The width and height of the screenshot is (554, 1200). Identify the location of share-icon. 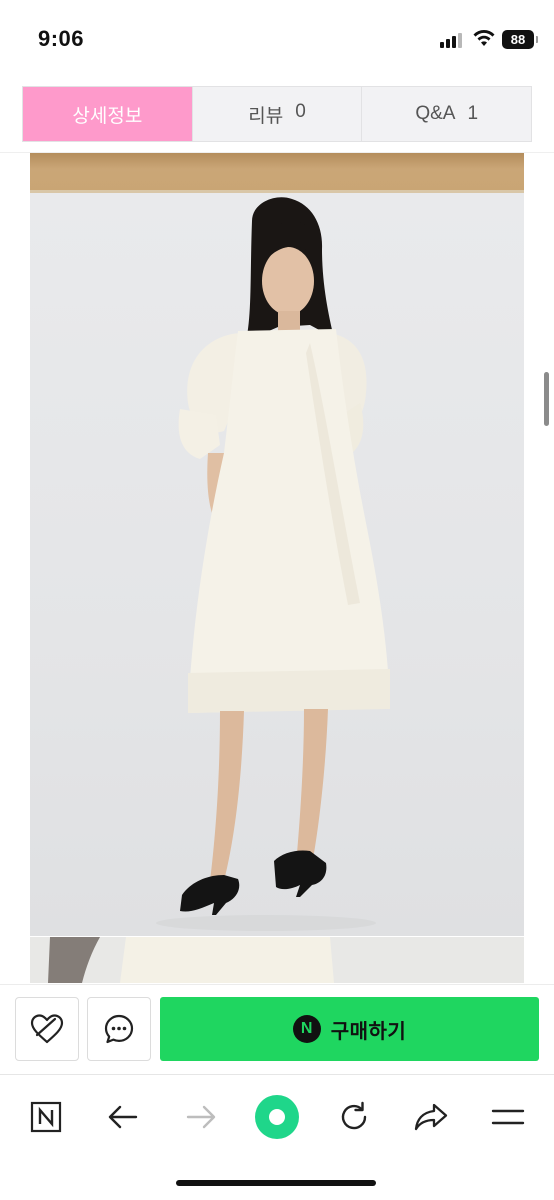
(431, 1117).